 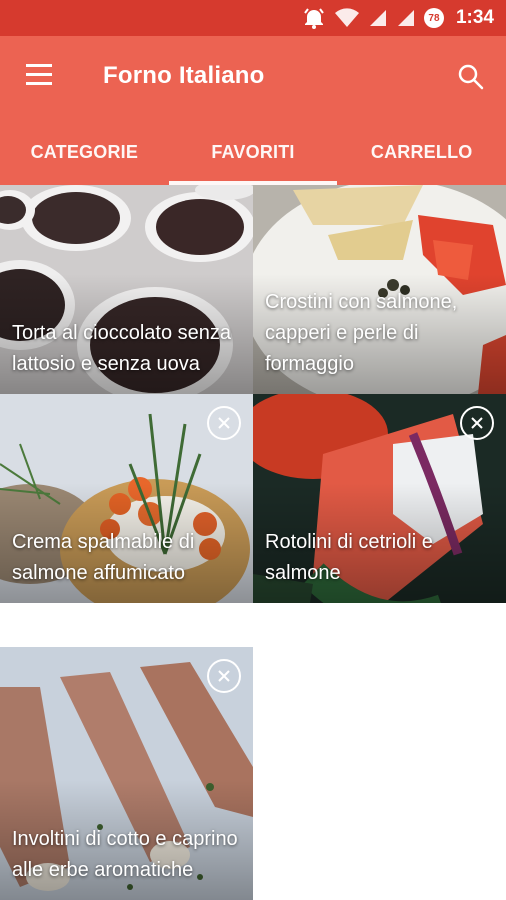 I want to click on status-icons: 78 1:34, so click(x=398, y=18).